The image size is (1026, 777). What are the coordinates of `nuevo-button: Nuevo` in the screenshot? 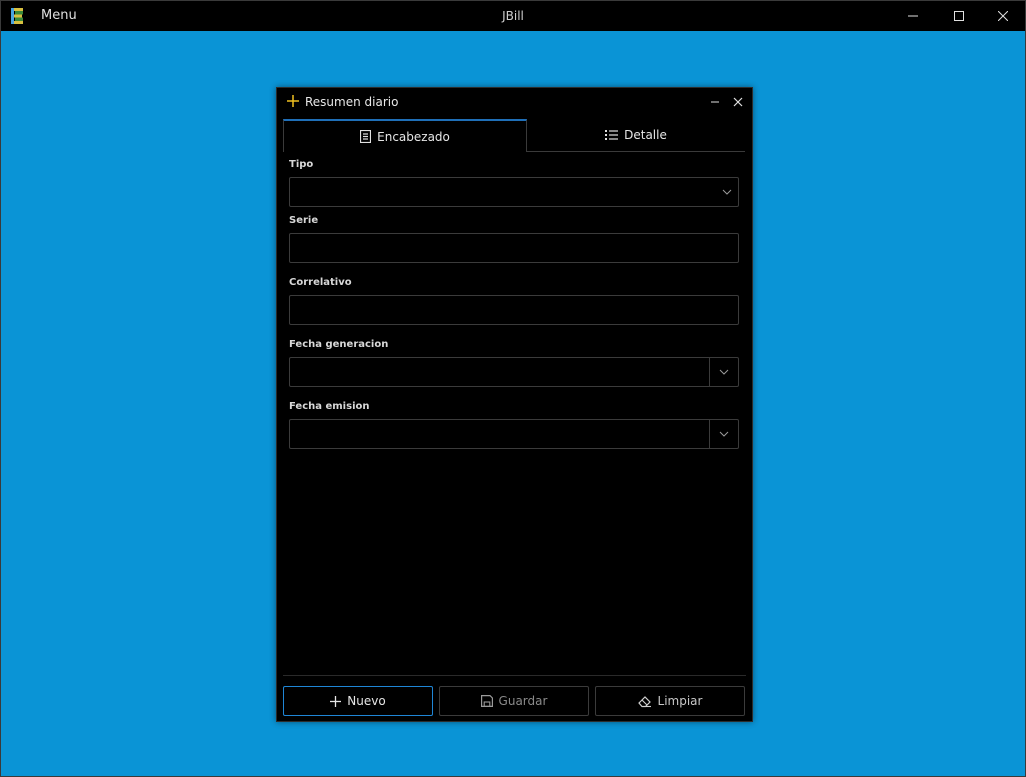 It's located at (358, 701).